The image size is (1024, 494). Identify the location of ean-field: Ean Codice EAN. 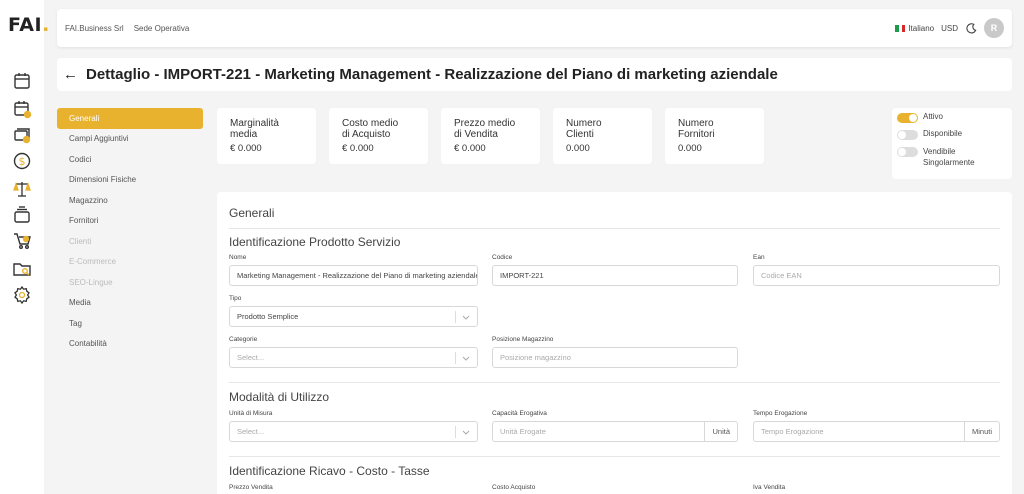
(876, 270).